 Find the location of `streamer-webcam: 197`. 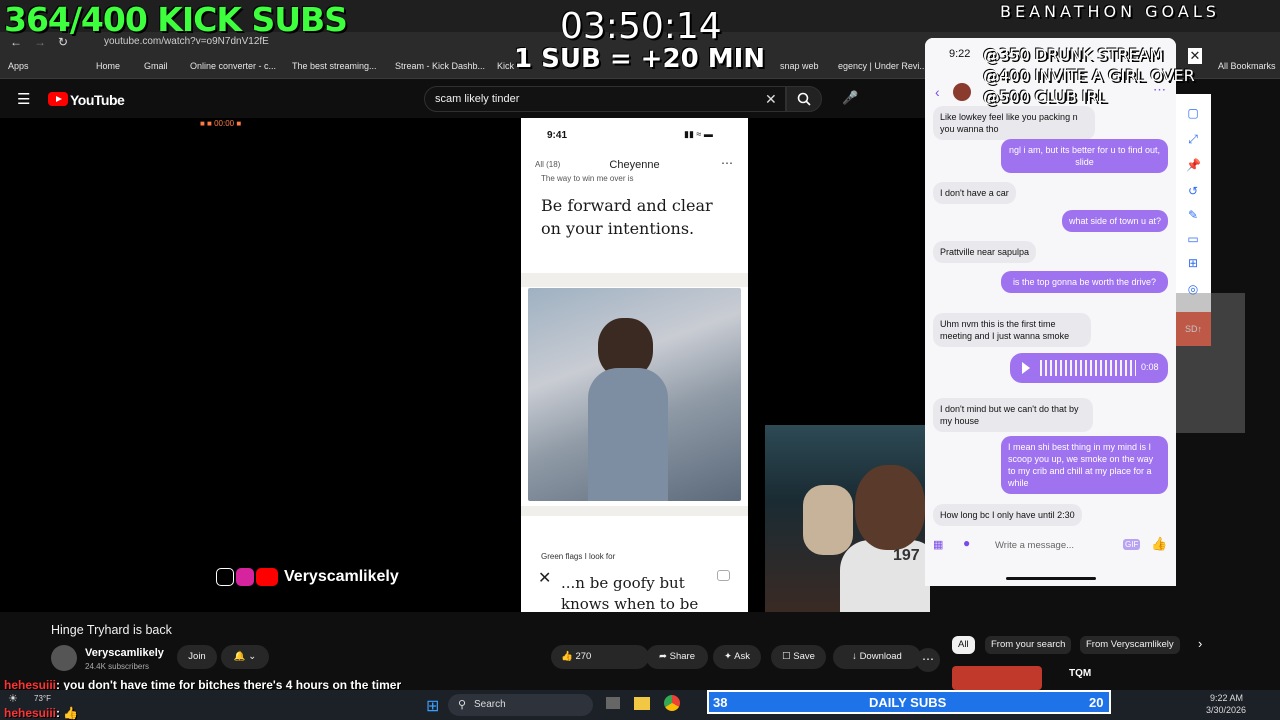

streamer-webcam: 197 is located at coordinates (847, 518).